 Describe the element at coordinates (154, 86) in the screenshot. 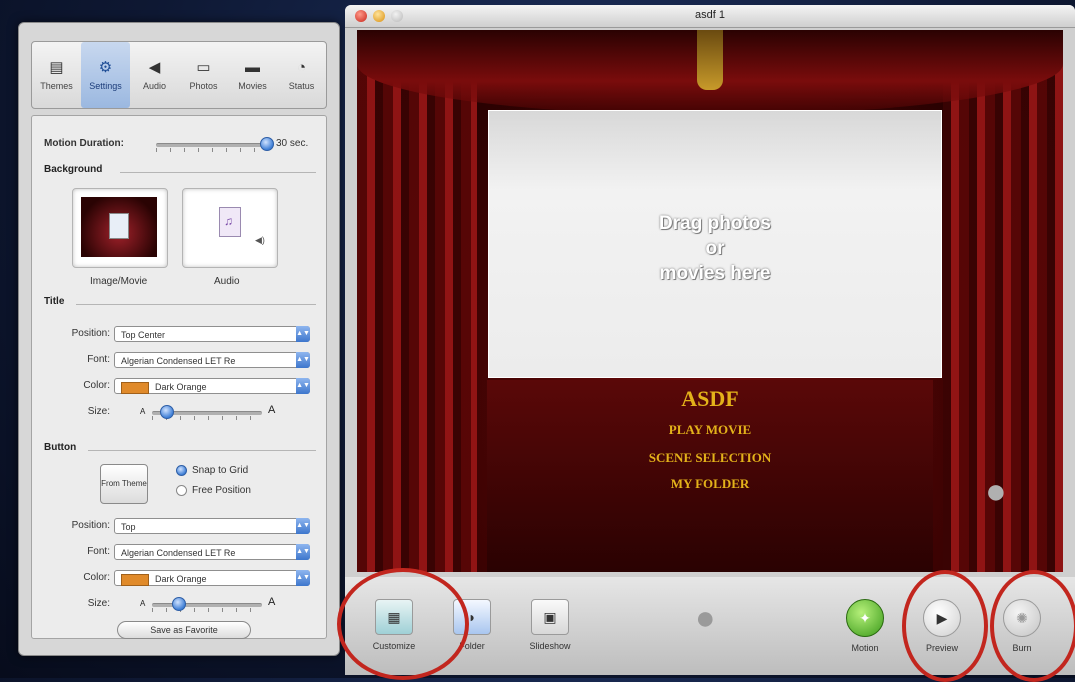

I see `tab-label: Audio` at that location.